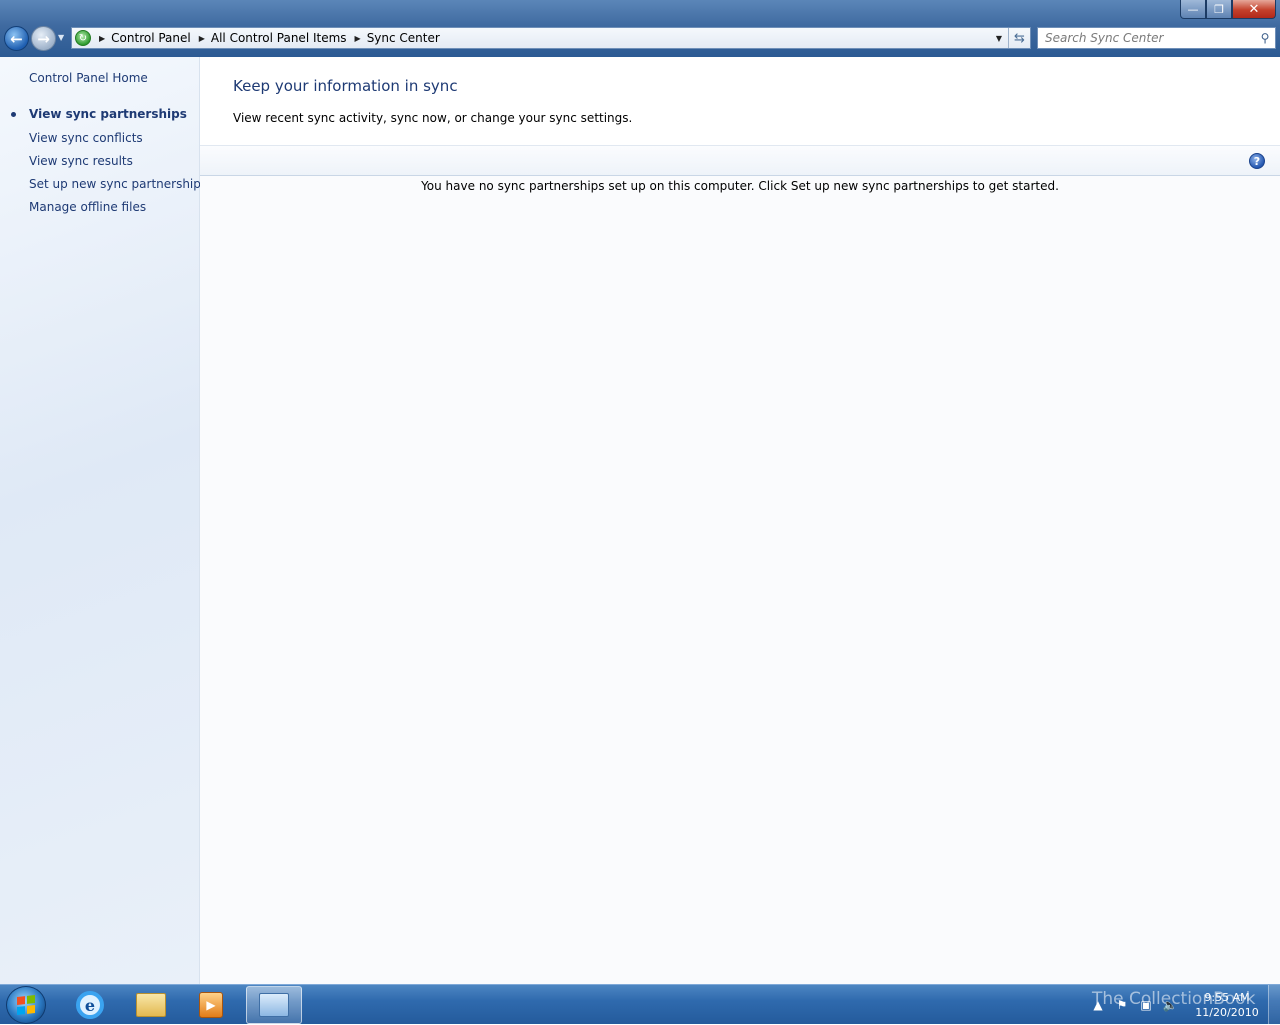 The height and width of the screenshot is (1025, 1280). What do you see at coordinates (1098, 1005) in the screenshot?
I see `show-hidden-icons-icon: ▲` at bounding box center [1098, 1005].